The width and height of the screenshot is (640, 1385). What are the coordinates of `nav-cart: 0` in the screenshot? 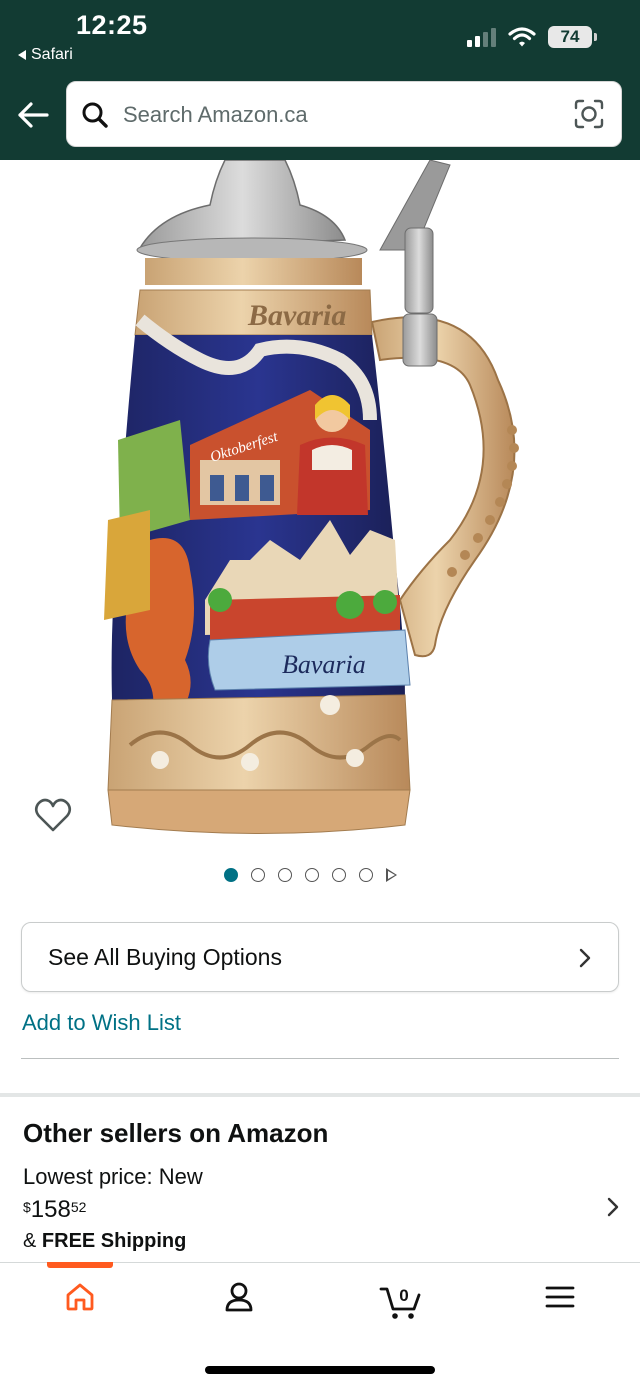 It's located at (400, 1301).